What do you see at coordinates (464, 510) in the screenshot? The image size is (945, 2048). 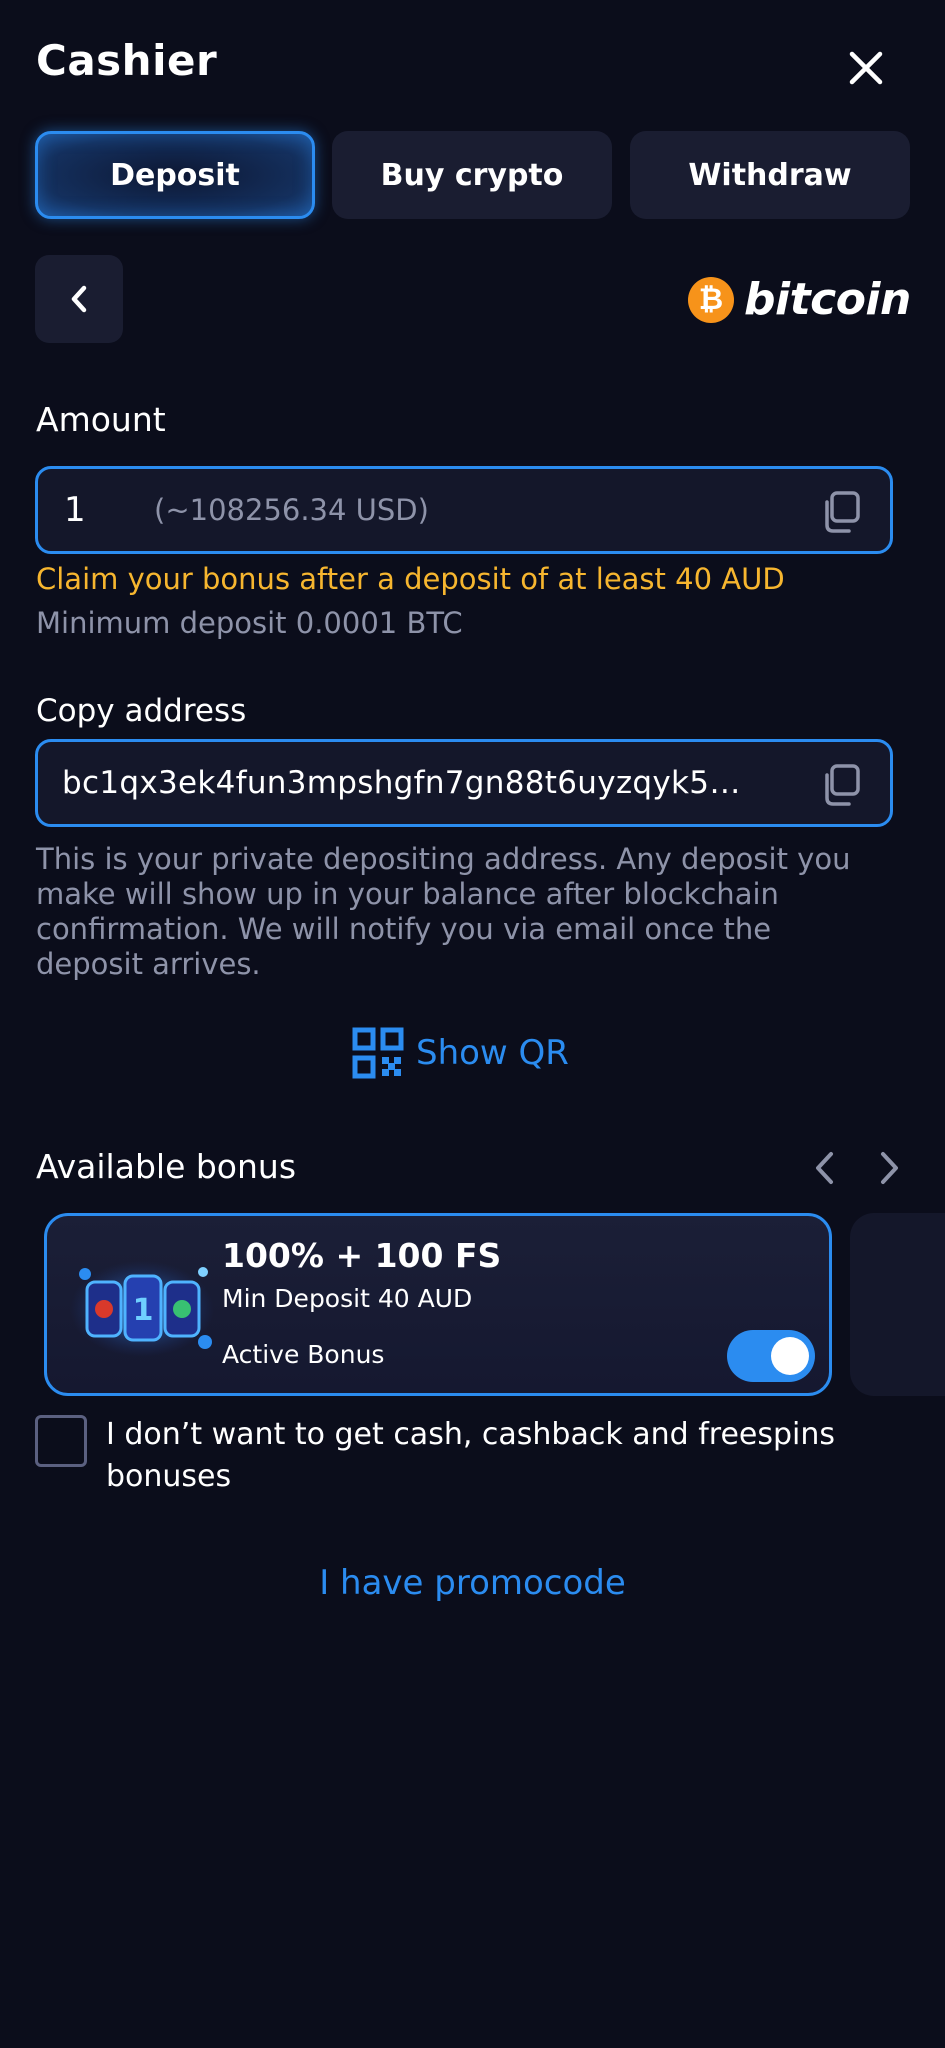 I see `amount-field: 1 (~108256.34 USD)` at bounding box center [464, 510].